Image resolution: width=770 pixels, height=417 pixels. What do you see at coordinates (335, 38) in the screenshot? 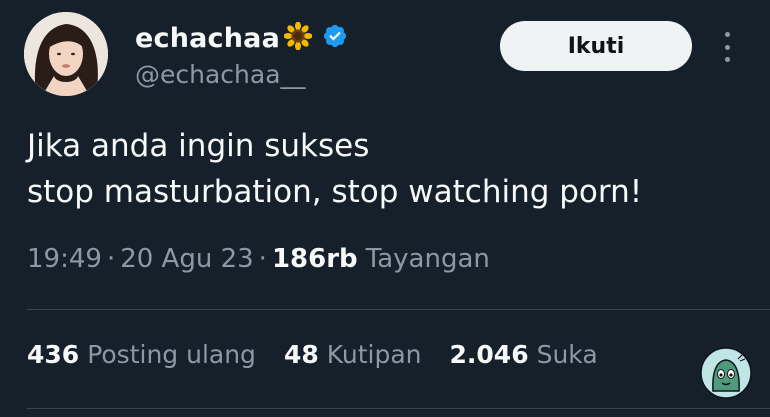
I see `verified-badge-icon` at bounding box center [335, 38].